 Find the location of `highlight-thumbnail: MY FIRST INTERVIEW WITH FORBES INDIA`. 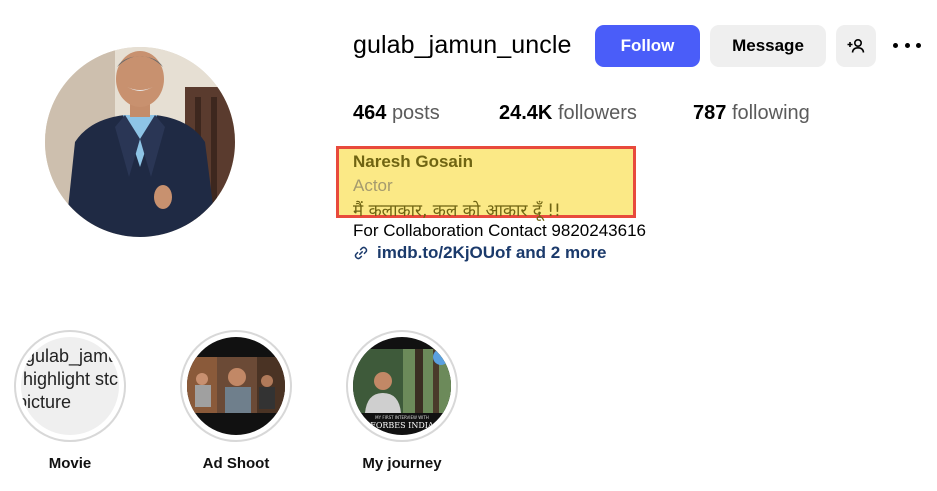

highlight-thumbnail: MY FIRST INTERVIEW WITH FORBES INDIA is located at coordinates (402, 386).